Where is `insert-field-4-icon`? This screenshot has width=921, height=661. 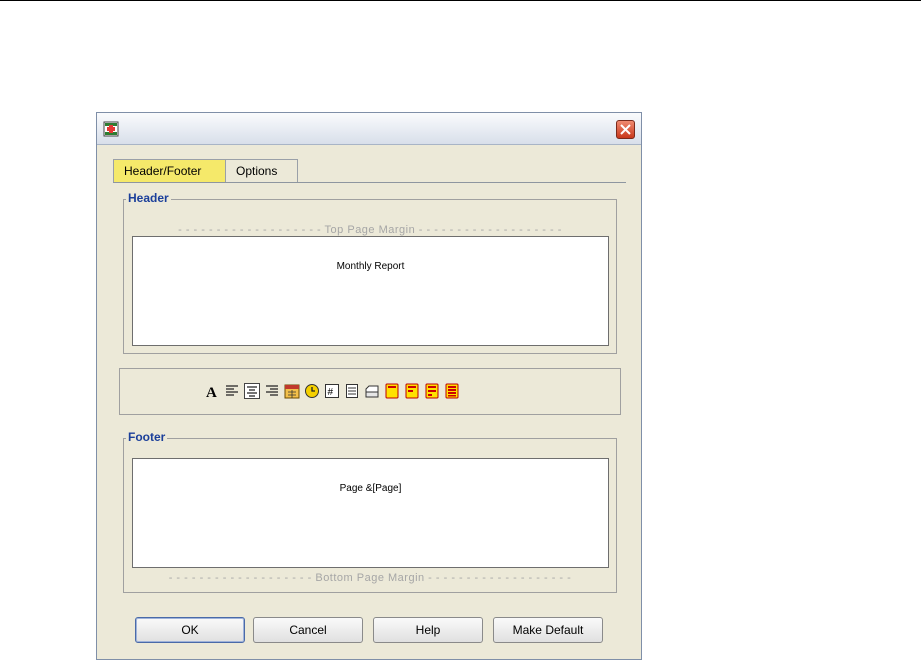 insert-field-4-icon is located at coordinates (452, 391).